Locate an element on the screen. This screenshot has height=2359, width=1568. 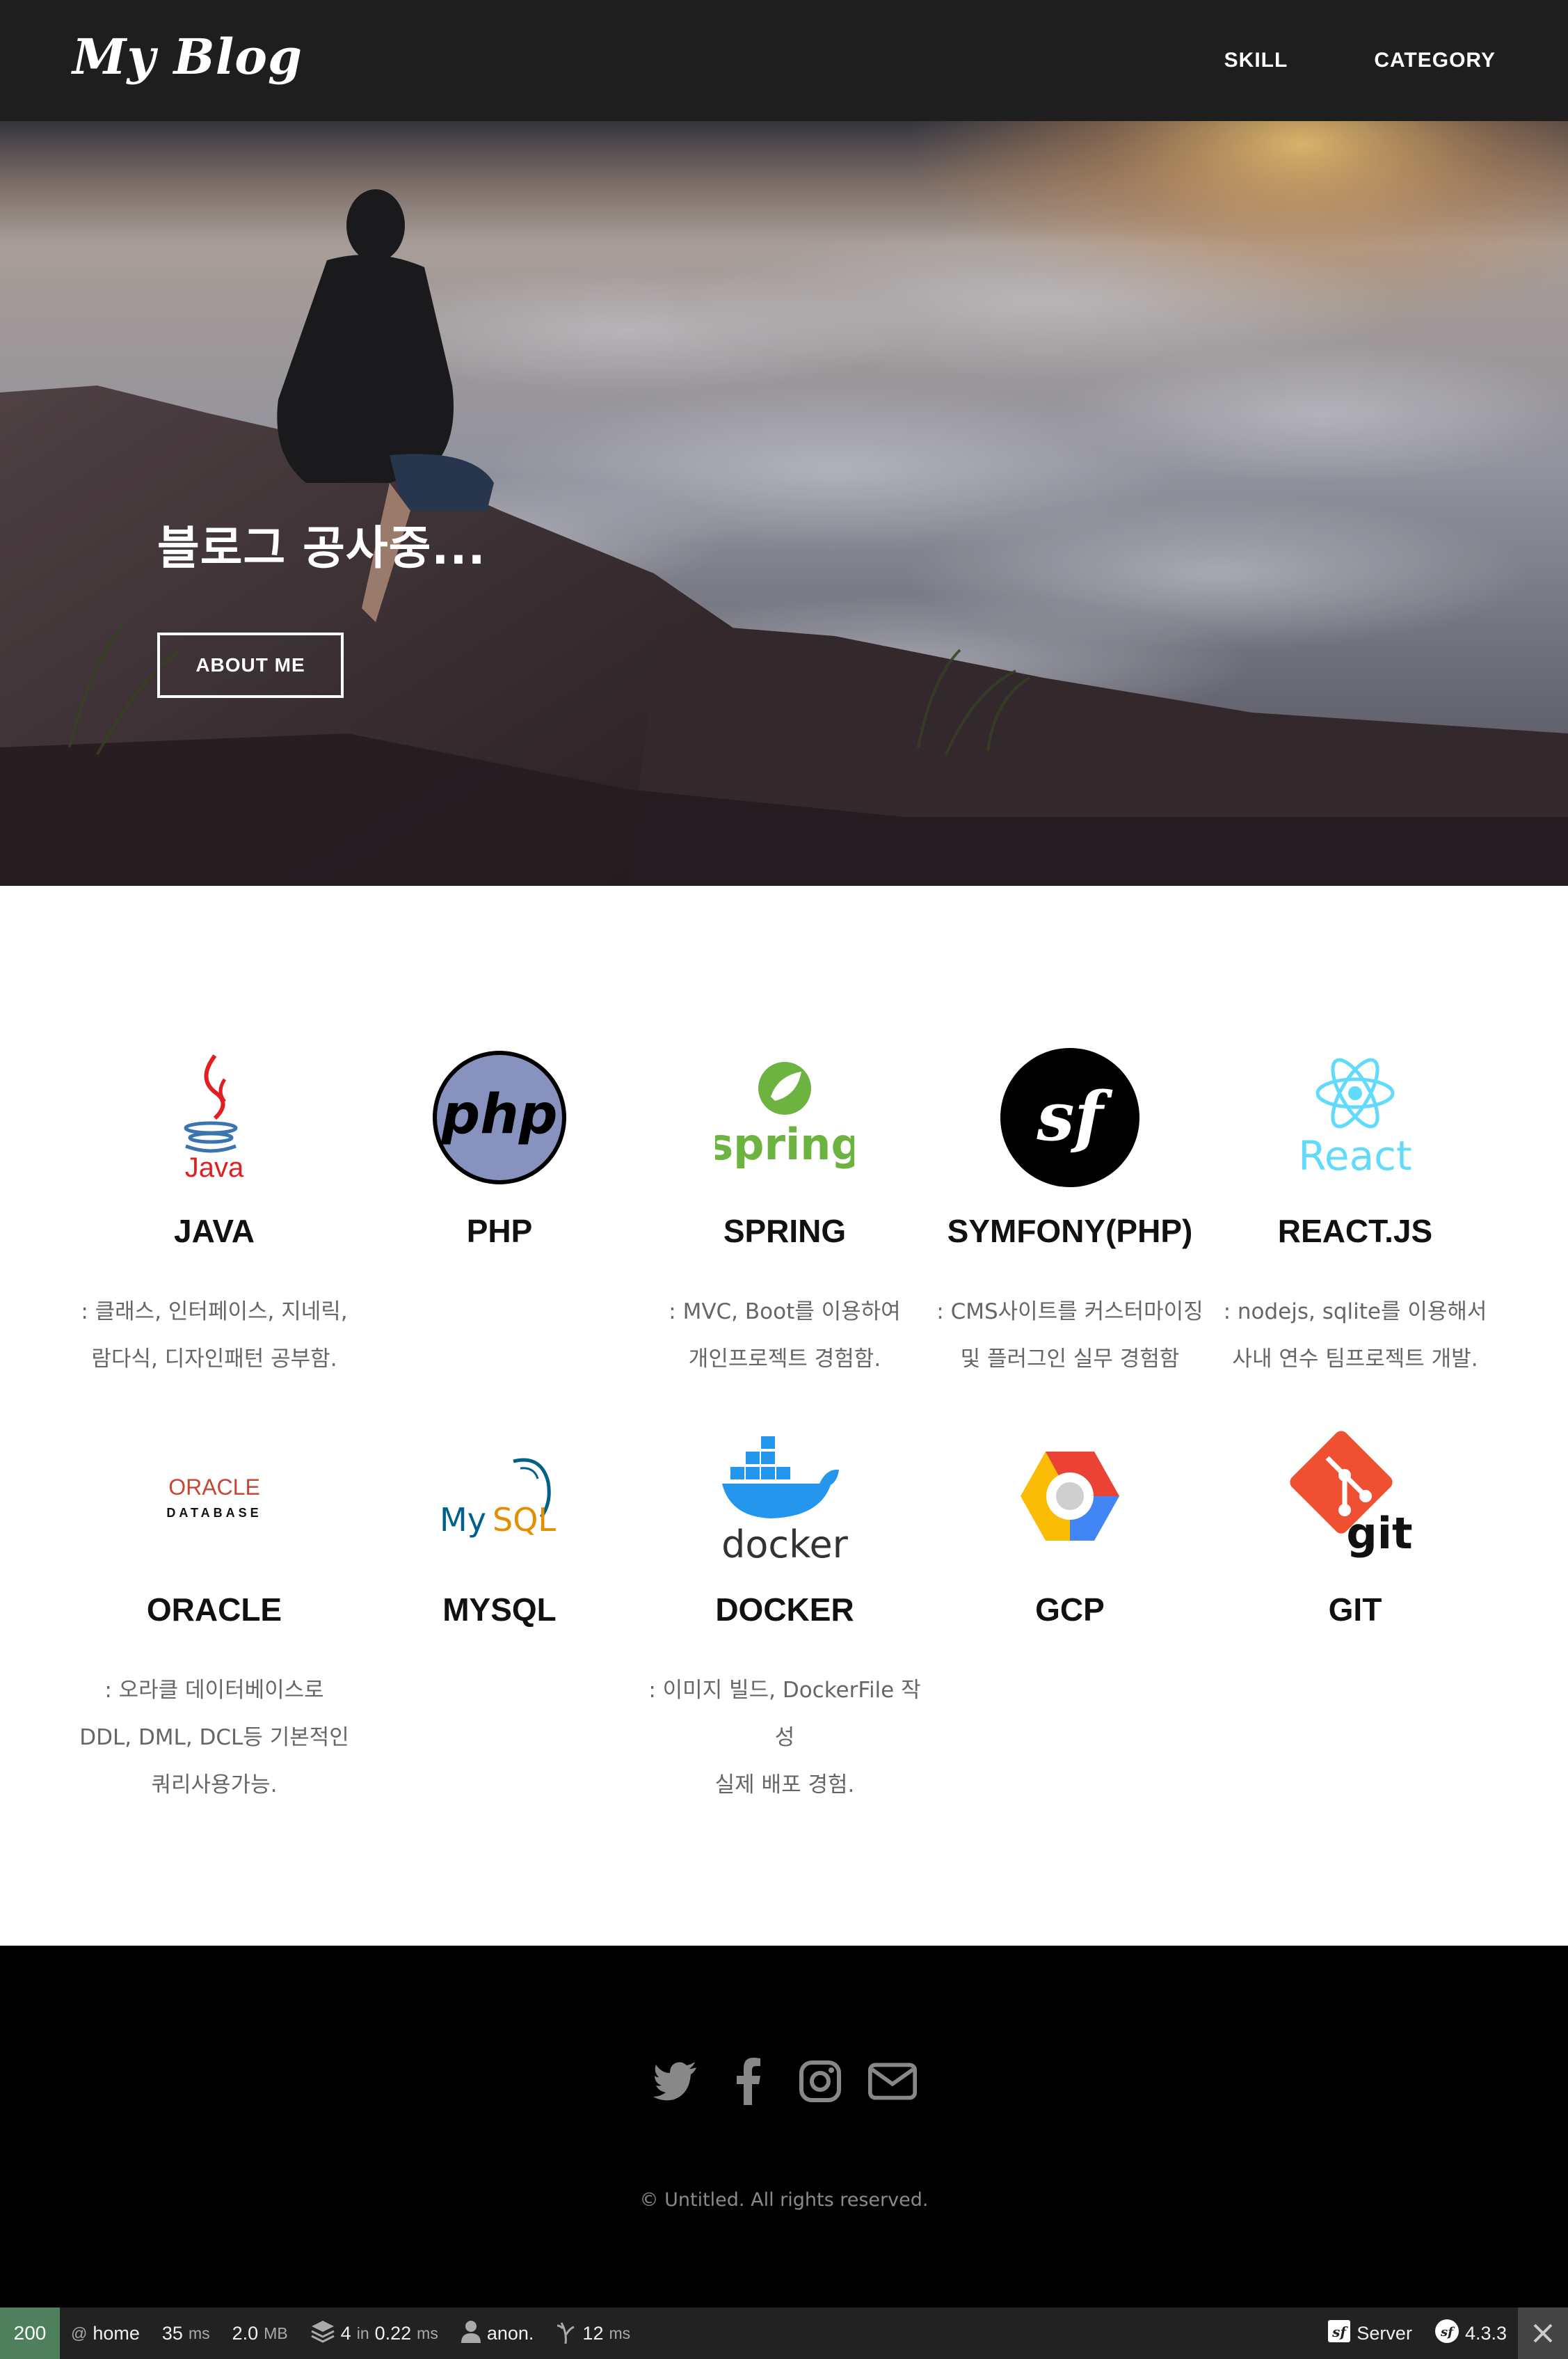
php-logo: php is located at coordinates (499, 1118).